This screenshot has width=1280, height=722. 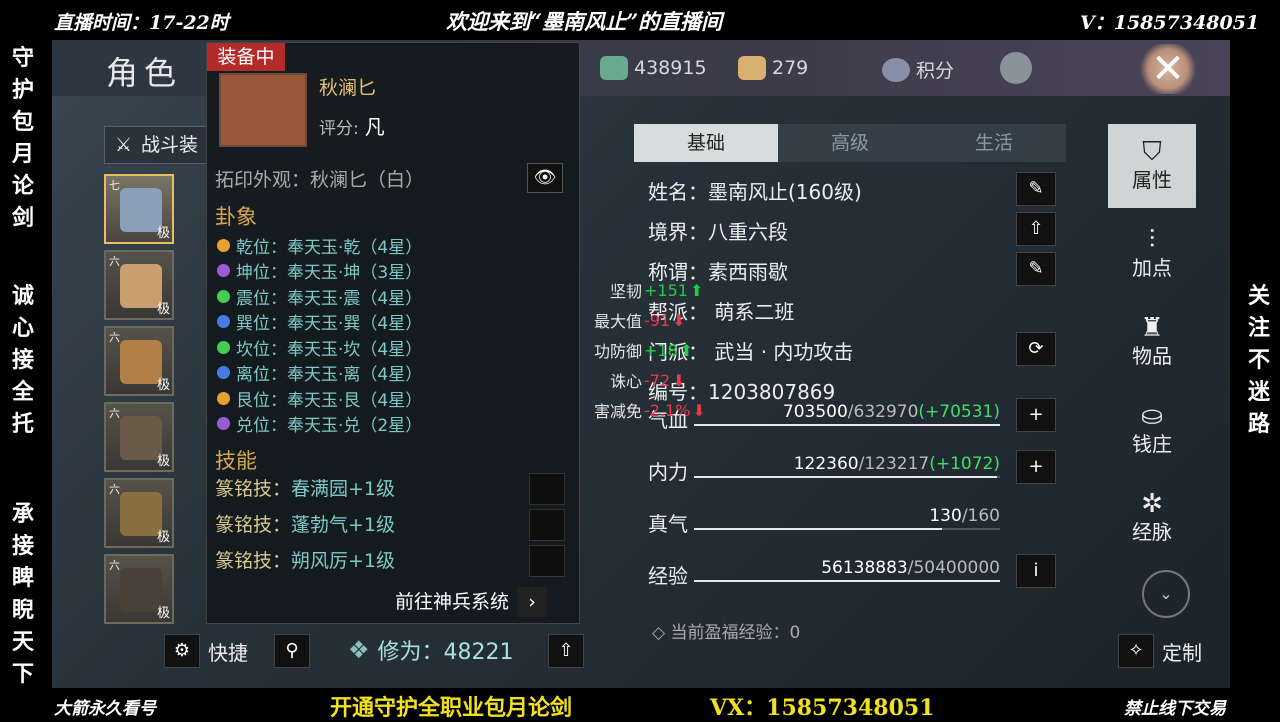 What do you see at coordinates (228, 652) in the screenshot?
I see `shortcut-label: 快捷` at bounding box center [228, 652].